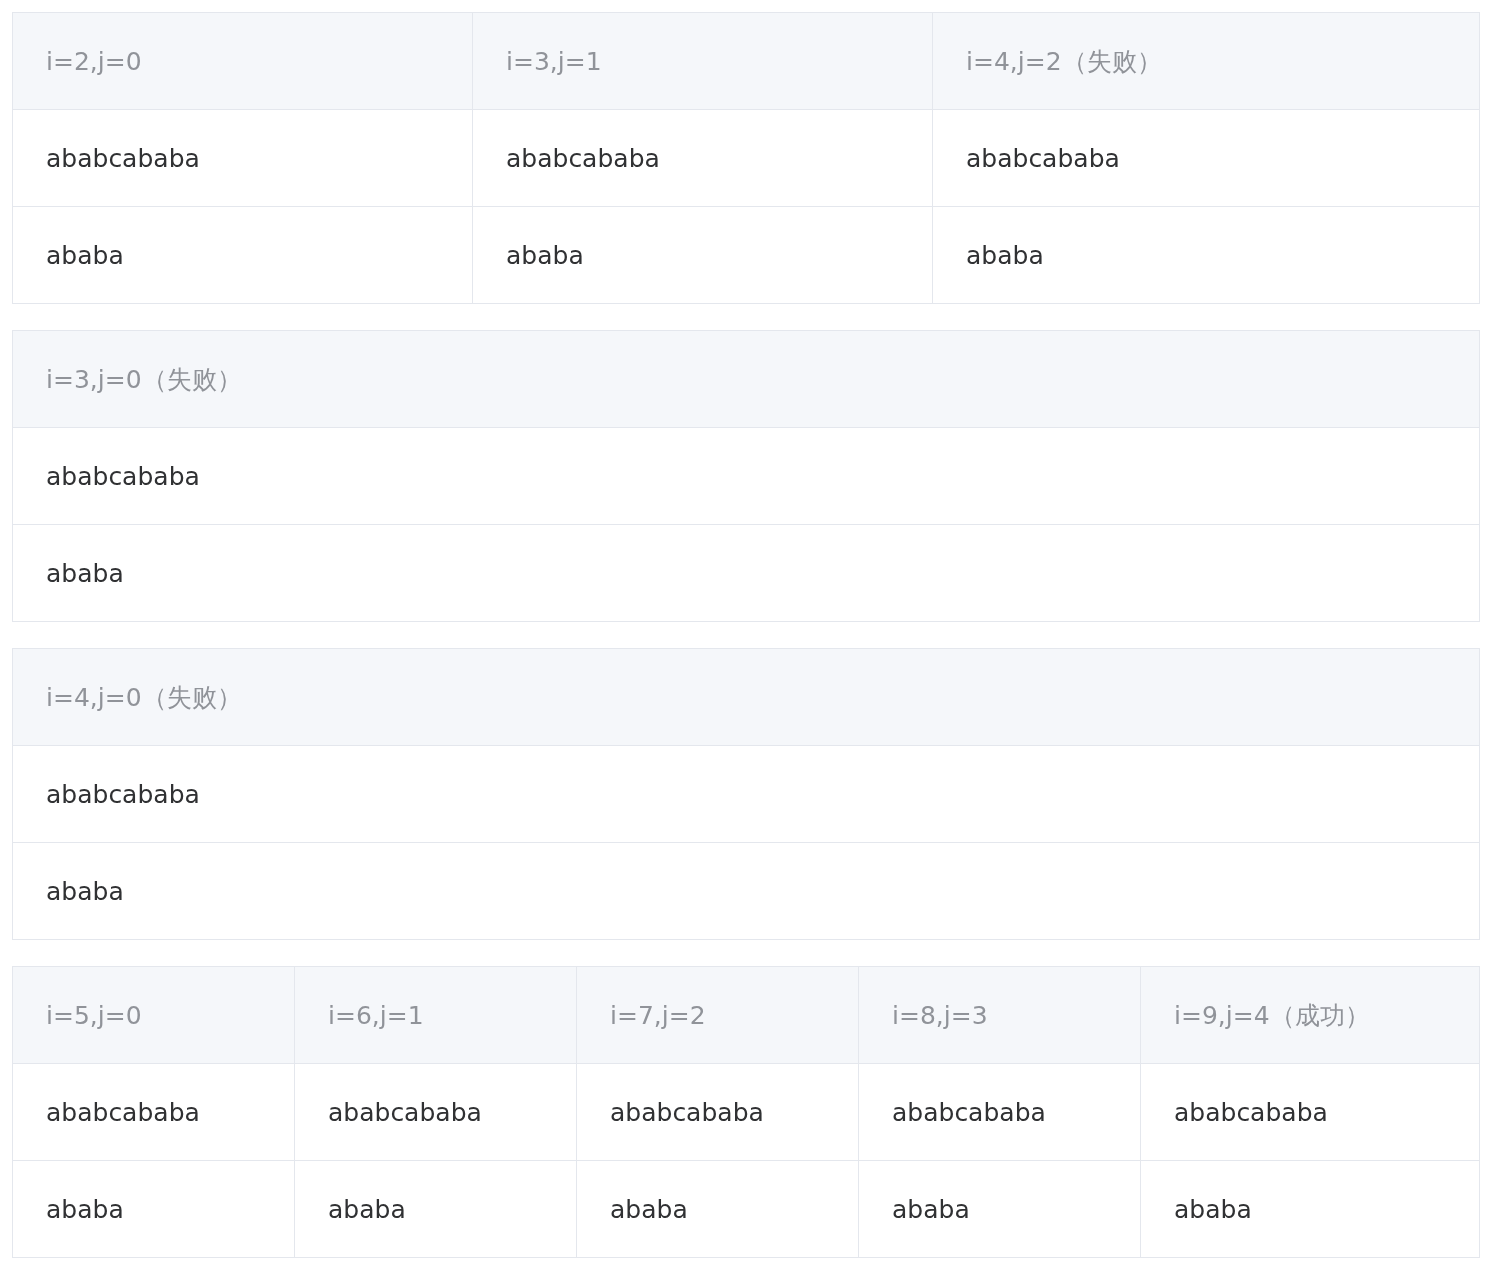  I want to click on column-header: i=4,j=0（失败）, so click(746, 697).